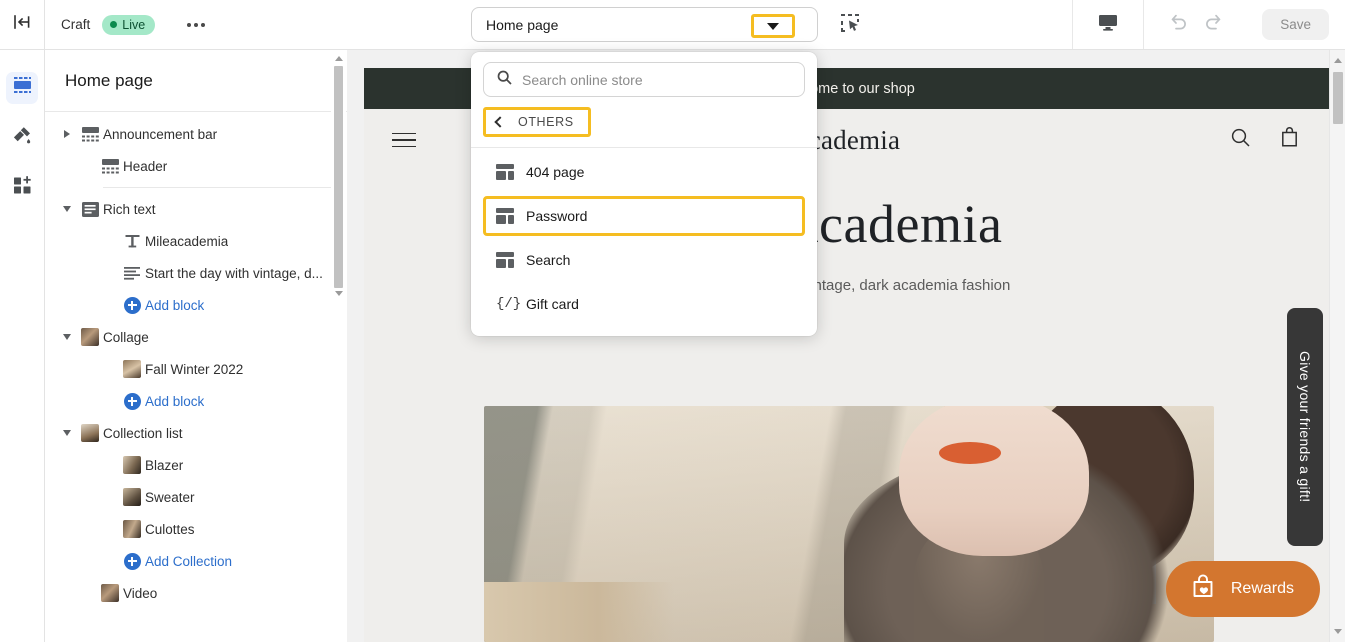 The width and height of the screenshot is (1345, 642). I want to click on save-button: Save, so click(1295, 24).